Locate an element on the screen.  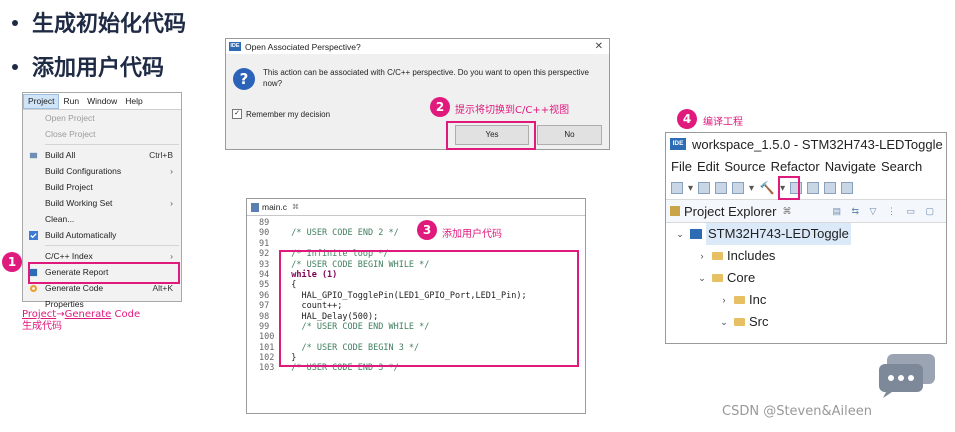
tree-item-label: Core is located at coordinates (741, 277).